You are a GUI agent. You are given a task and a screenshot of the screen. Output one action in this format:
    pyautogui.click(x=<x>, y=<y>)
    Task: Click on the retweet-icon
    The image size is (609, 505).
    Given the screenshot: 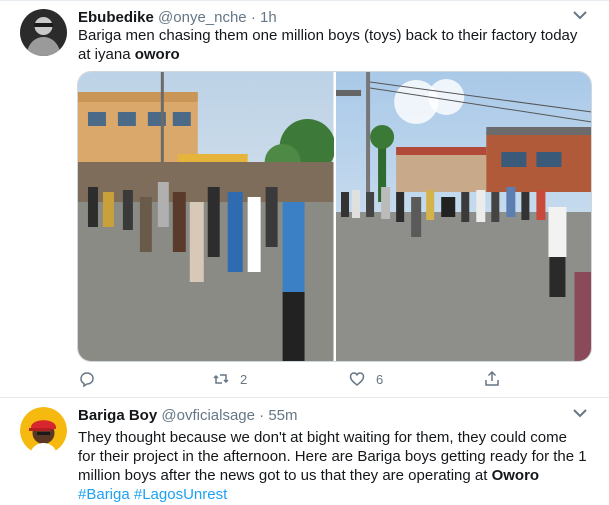 What is the action you would take?
    pyautogui.click(x=221, y=379)
    